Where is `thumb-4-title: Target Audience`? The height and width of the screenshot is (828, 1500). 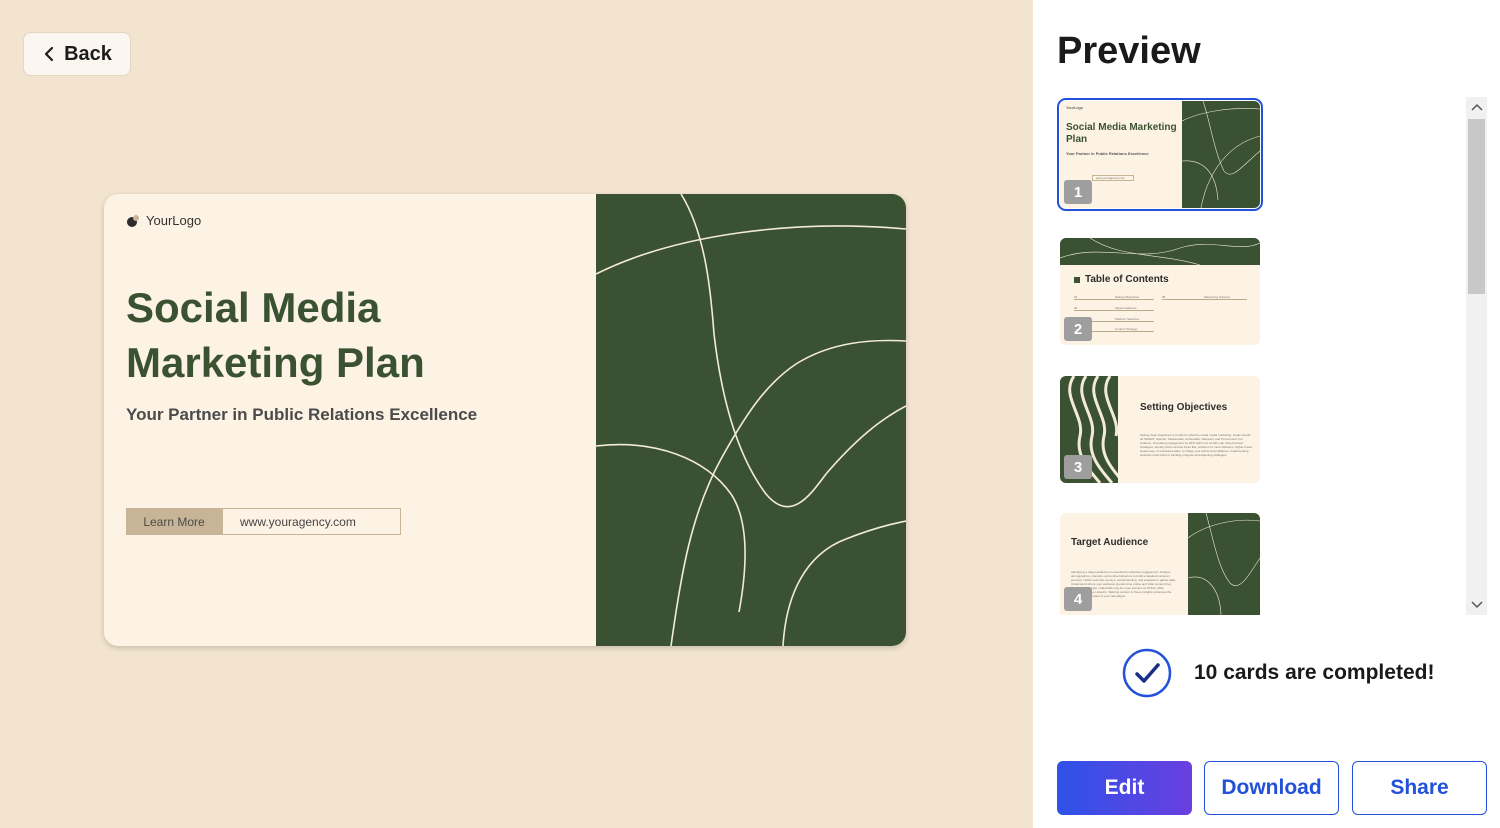
thumb-4-title: Target Audience is located at coordinates (1110, 542).